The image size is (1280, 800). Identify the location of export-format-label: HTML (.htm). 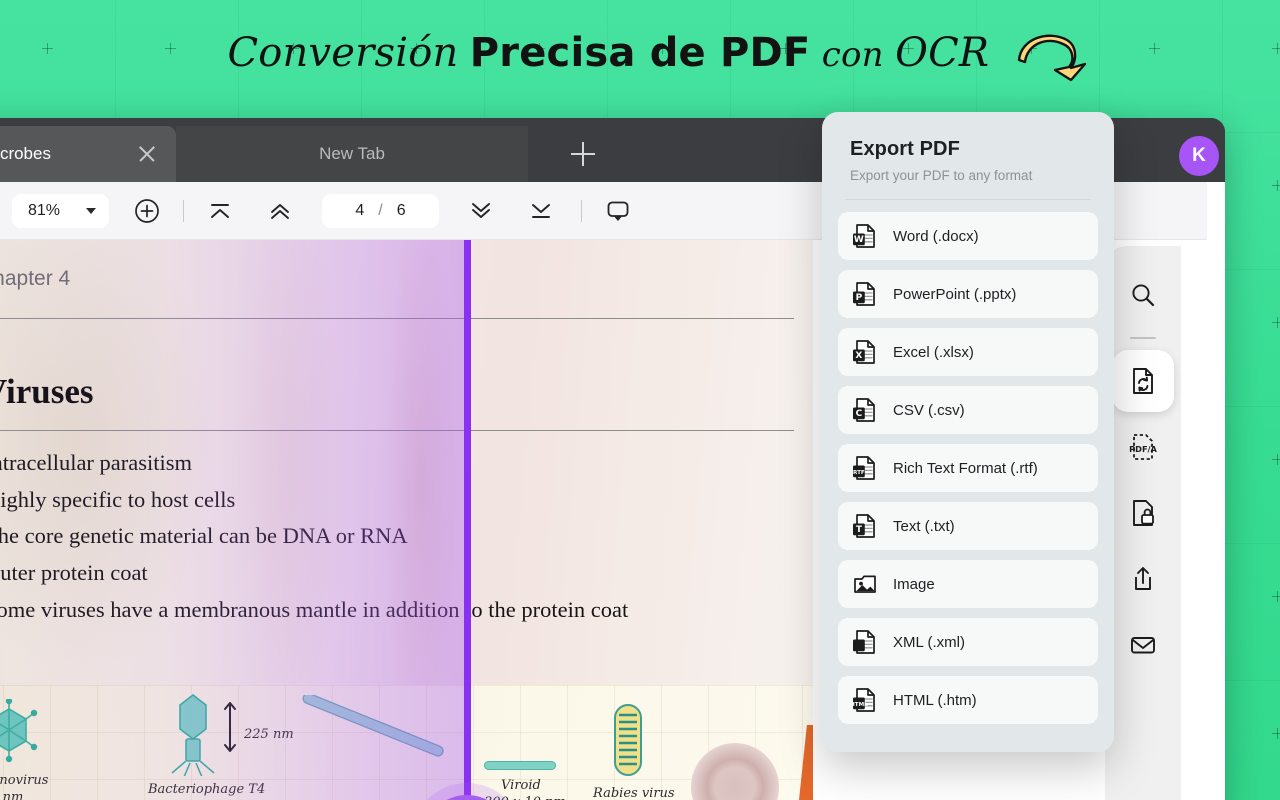
(935, 700).